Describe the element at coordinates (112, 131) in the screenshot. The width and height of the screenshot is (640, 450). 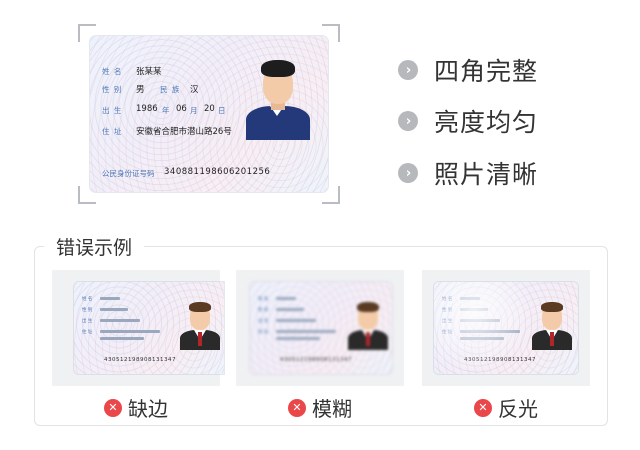
I see `address-label: 住 址` at that location.